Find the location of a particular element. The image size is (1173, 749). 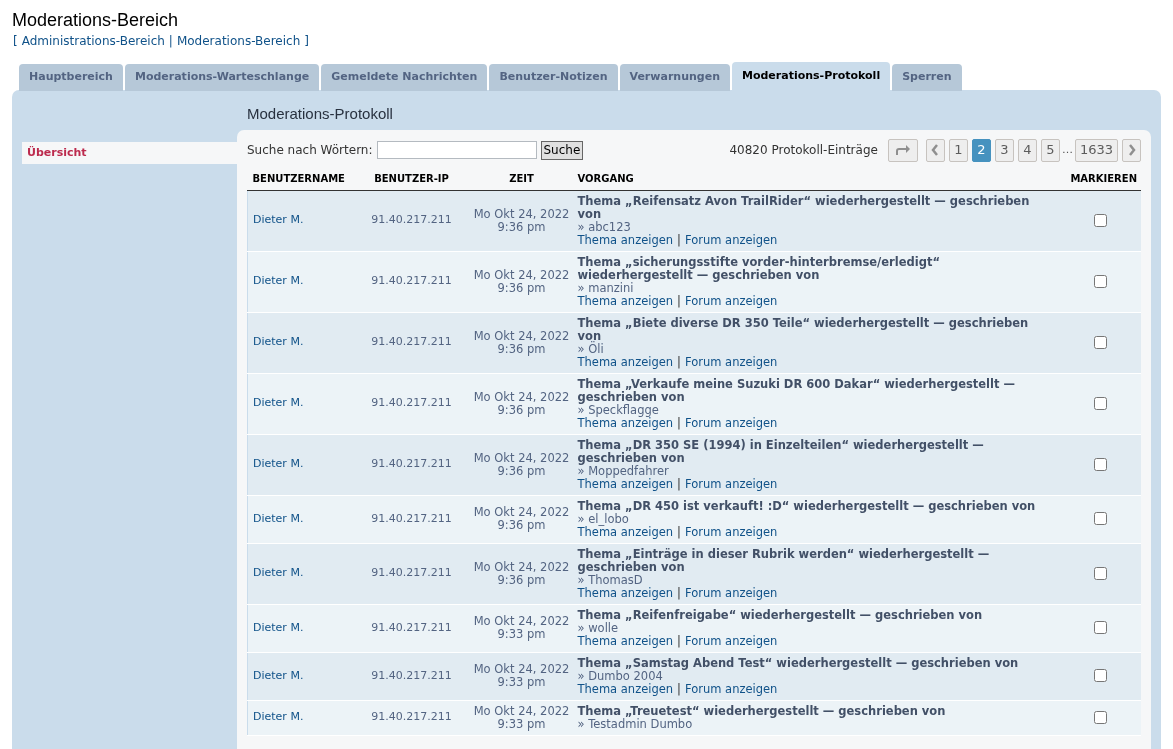

author-name: » manzini is located at coordinates (605, 288).